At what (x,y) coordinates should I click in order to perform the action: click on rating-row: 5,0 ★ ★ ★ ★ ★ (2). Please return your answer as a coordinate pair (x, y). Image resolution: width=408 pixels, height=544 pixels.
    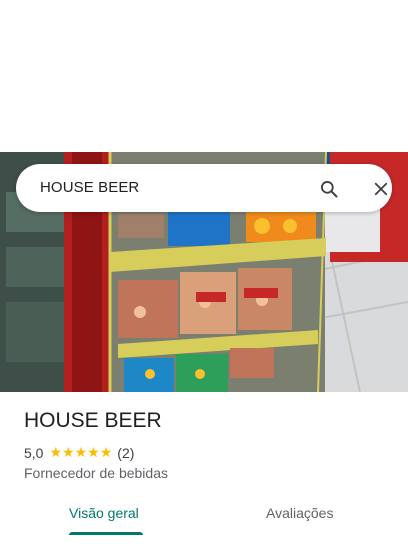
    Looking at the image, I should click on (79, 453).